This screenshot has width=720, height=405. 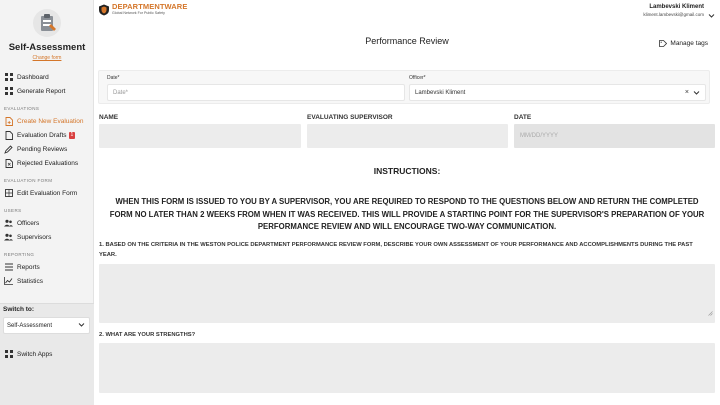 What do you see at coordinates (147, 335) in the screenshot?
I see `question-2: 2. WHAT ARE YOUR STRENGTHS?` at bounding box center [147, 335].